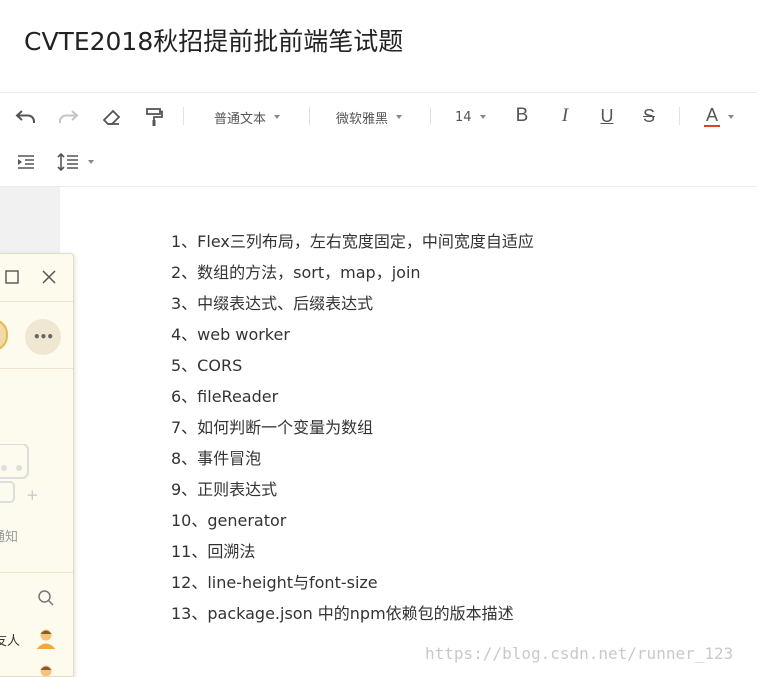  What do you see at coordinates (4, 335) in the screenshot?
I see `panel-shortcut-button` at bounding box center [4, 335].